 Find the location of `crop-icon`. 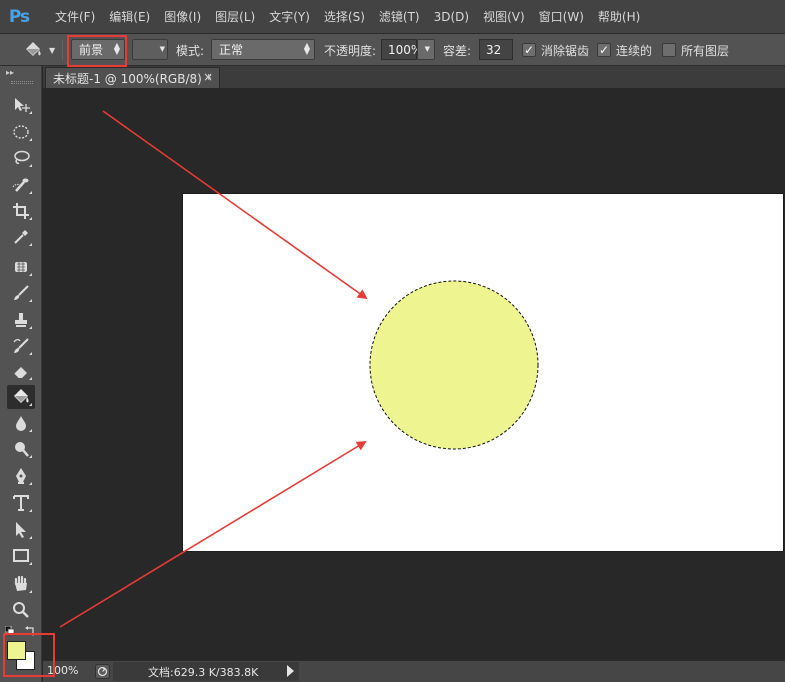

crop-icon is located at coordinates (21, 211).